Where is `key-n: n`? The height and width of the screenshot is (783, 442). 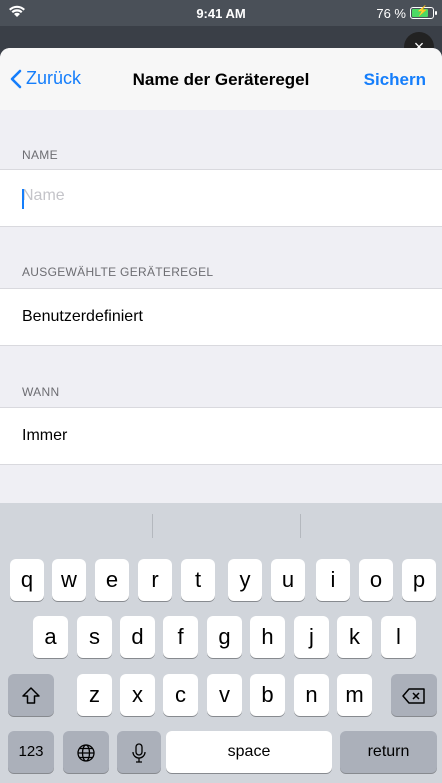
key-n: n is located at coordinates (311, 695).